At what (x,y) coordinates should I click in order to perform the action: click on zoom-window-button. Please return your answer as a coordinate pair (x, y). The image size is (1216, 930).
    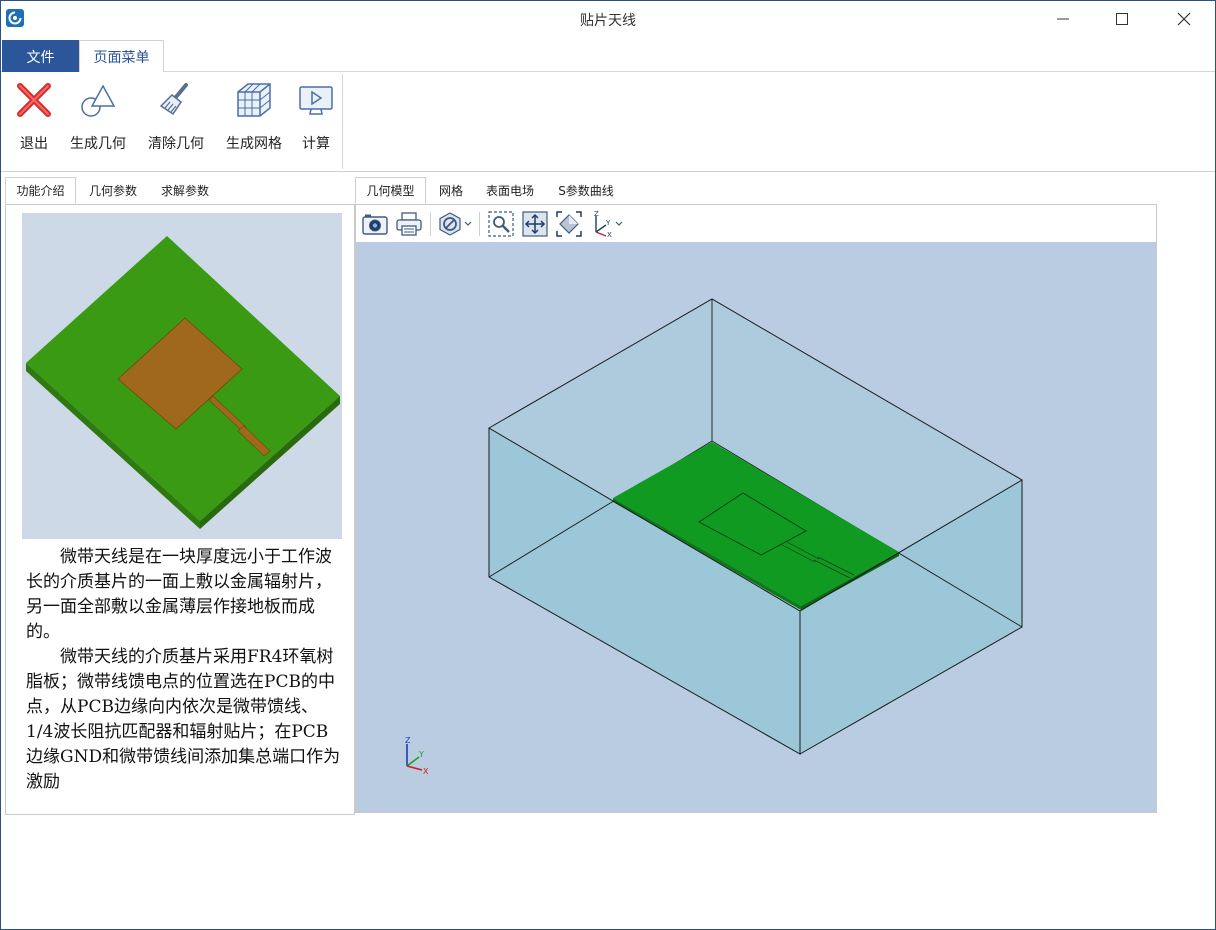
    Looking at the image, I should click on (501, 224).